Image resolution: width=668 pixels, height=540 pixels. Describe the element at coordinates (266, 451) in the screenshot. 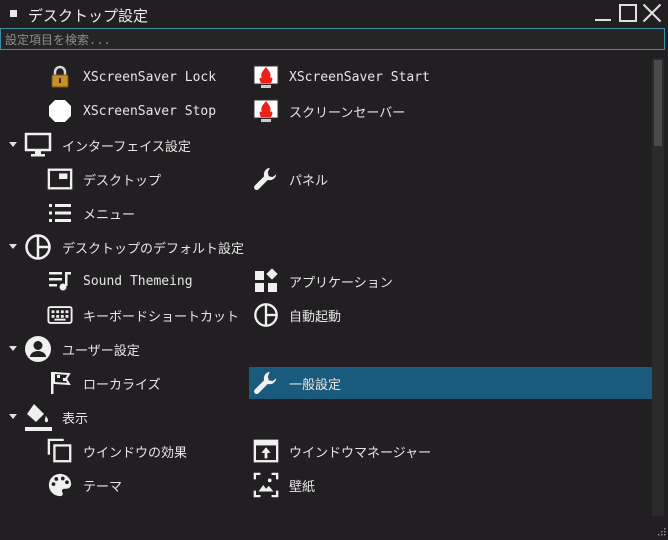

I see `window-upload-icon` at that location.